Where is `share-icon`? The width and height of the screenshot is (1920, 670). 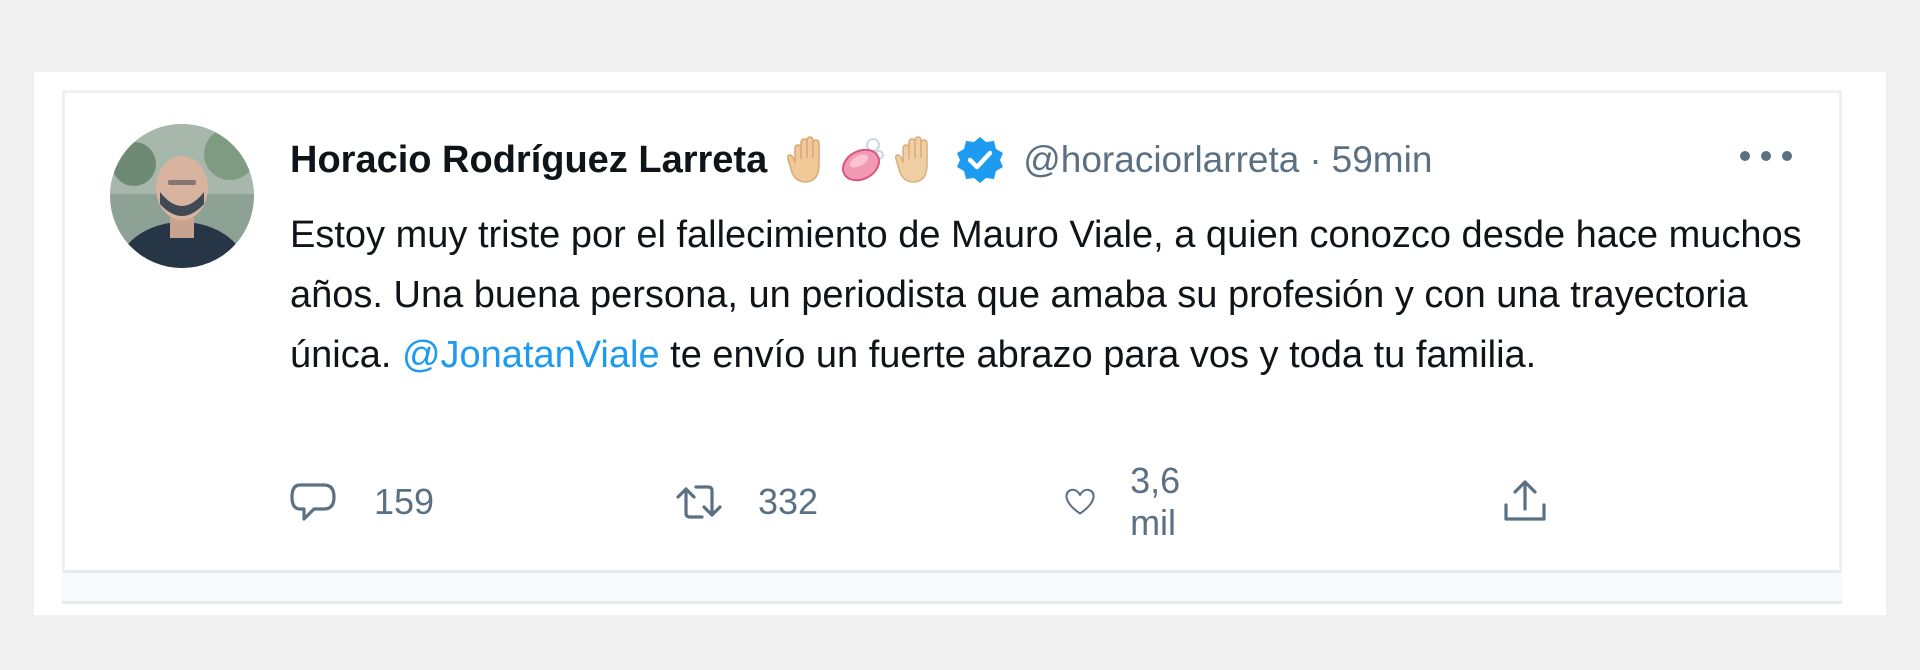
share-icon is located at coordinates (1525, 500).